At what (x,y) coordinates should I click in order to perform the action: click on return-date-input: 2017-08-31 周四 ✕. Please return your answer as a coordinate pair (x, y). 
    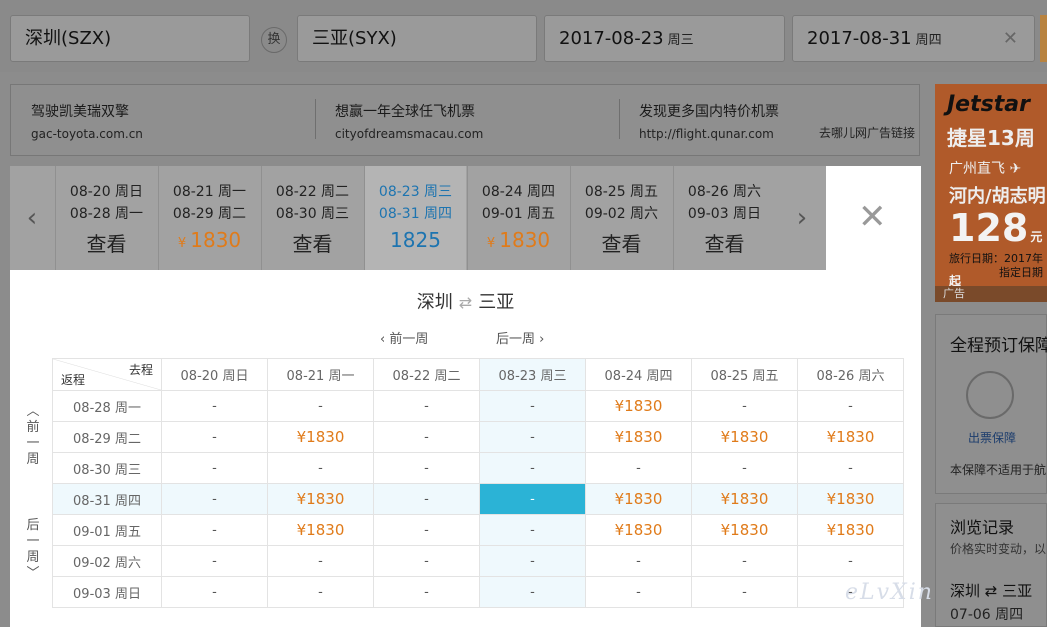
    Looking at the image, I should click on (913, 38).